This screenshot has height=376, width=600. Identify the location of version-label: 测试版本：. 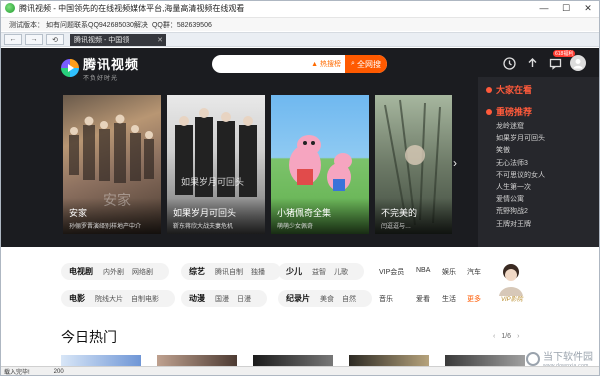
(26, 25).